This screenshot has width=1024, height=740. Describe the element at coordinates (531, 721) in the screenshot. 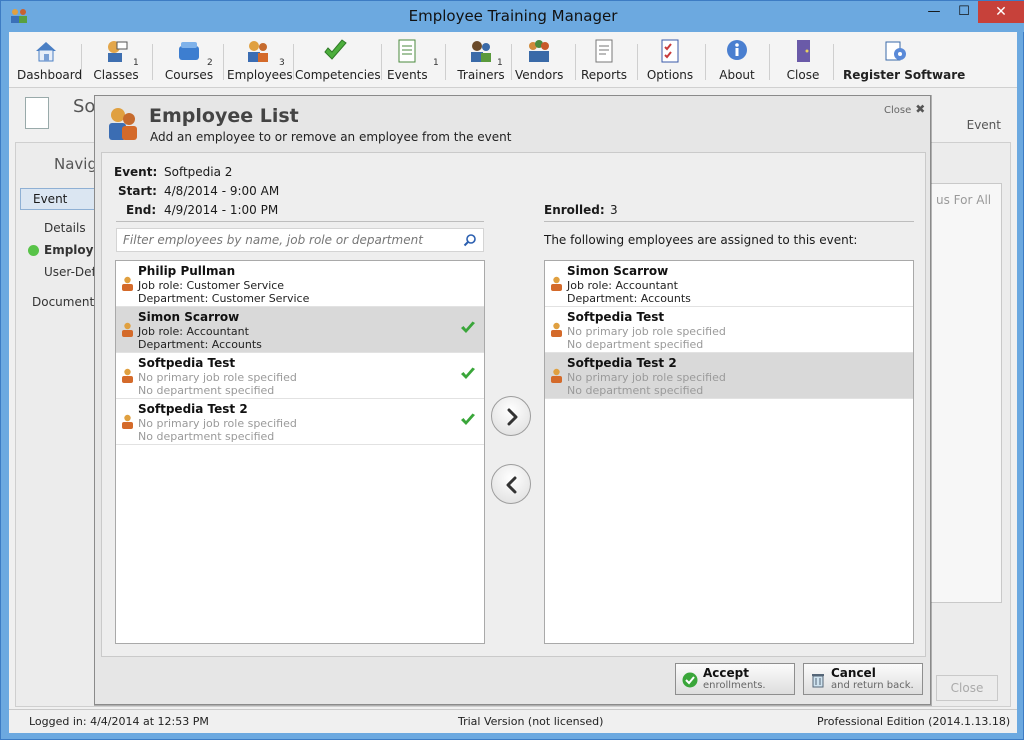

I see `license-text: Trial Version (not licensed)` at that location.